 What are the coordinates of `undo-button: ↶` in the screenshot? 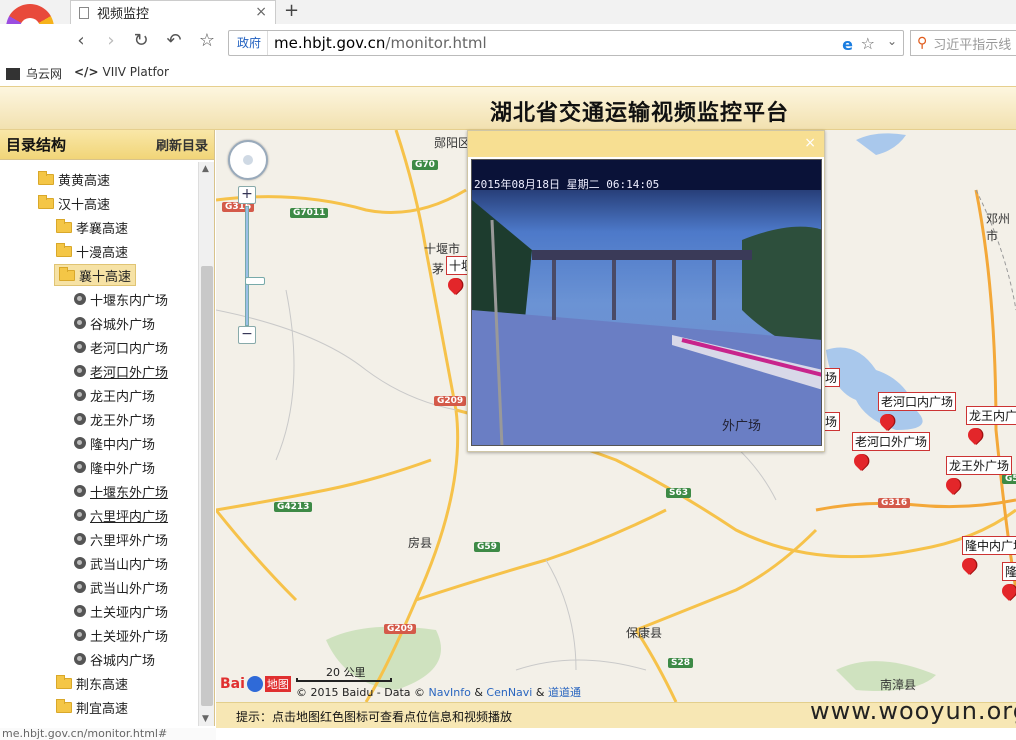 It's located at (174, 41).